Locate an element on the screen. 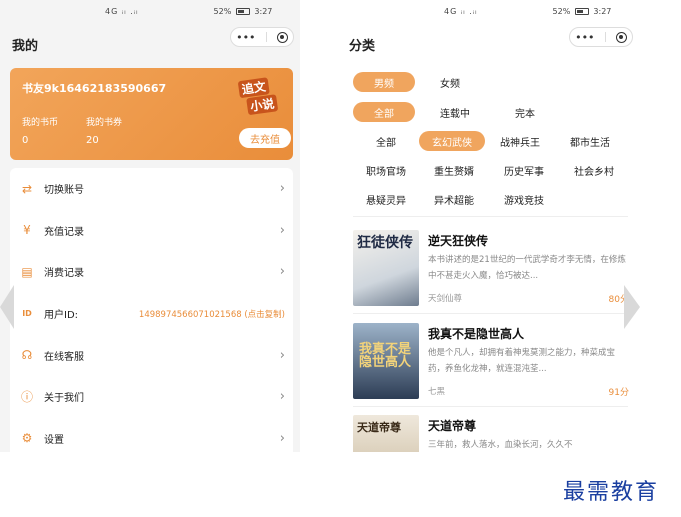  coins-value: 0 is located at coordinates (25, 140).